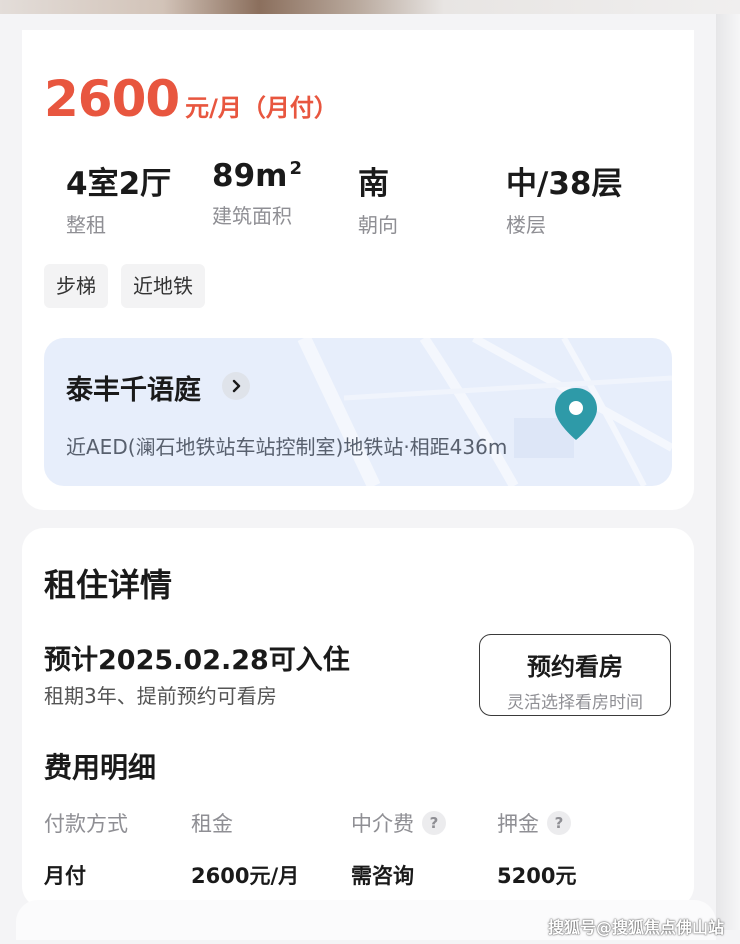  Describe the element at coordinates (252, 216) in the screenshot. I see `spec-label: 建筑面积` at that location.